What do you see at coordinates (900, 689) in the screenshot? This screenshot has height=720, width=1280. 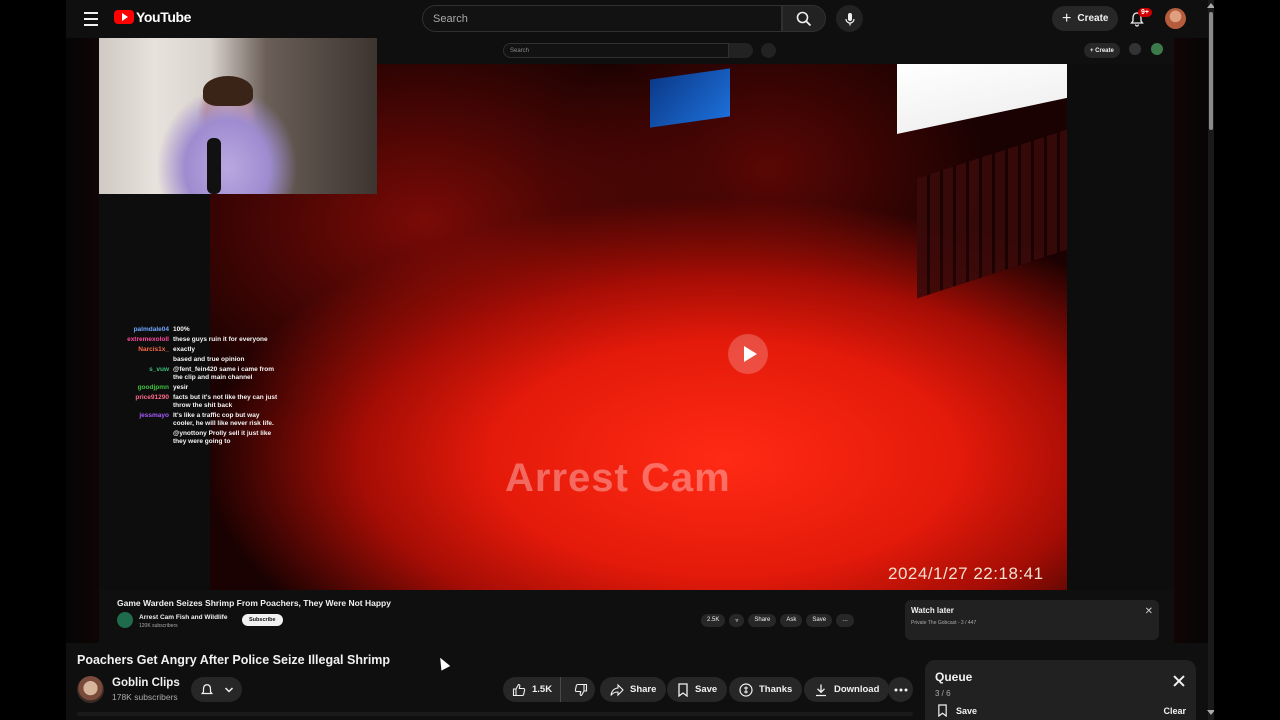 I see `more-actions-button` at bounding box center [900, 689].